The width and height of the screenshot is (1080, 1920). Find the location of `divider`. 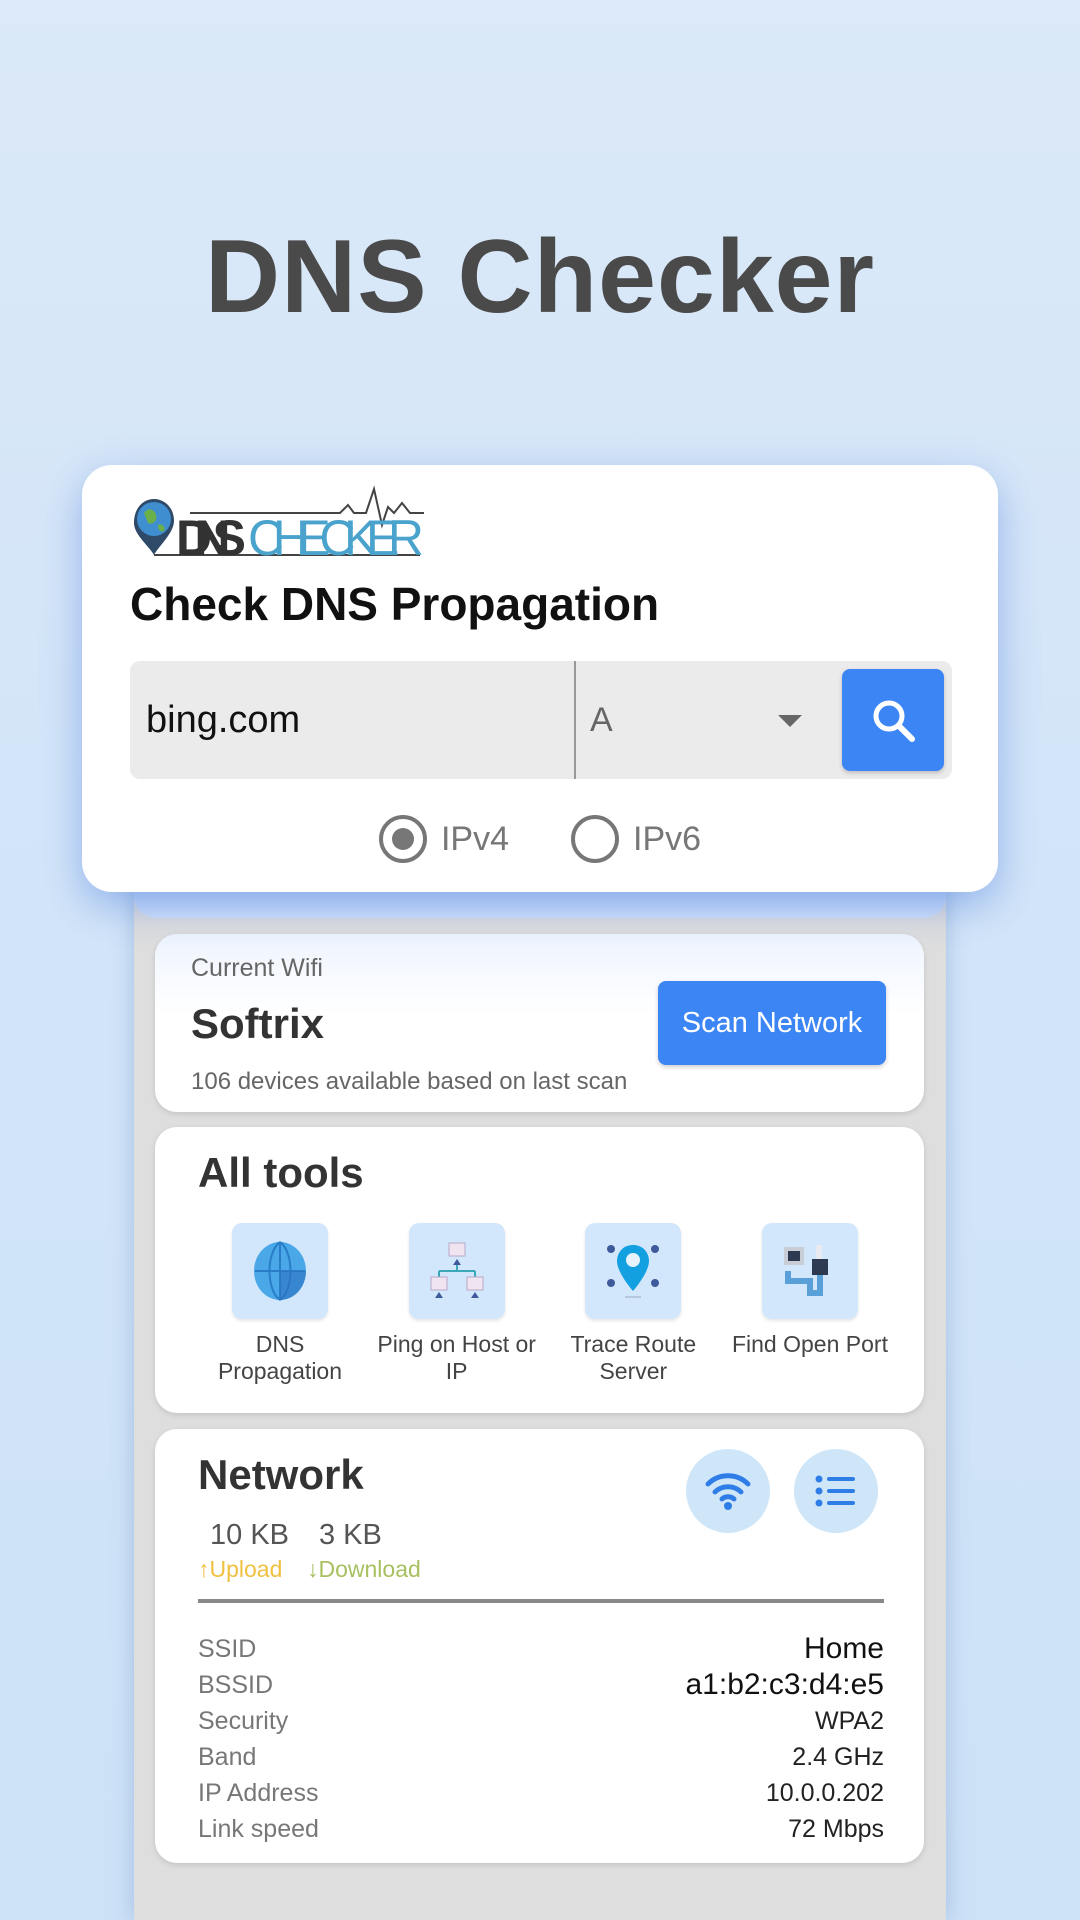

divider is located at coordinates (541, 1601).